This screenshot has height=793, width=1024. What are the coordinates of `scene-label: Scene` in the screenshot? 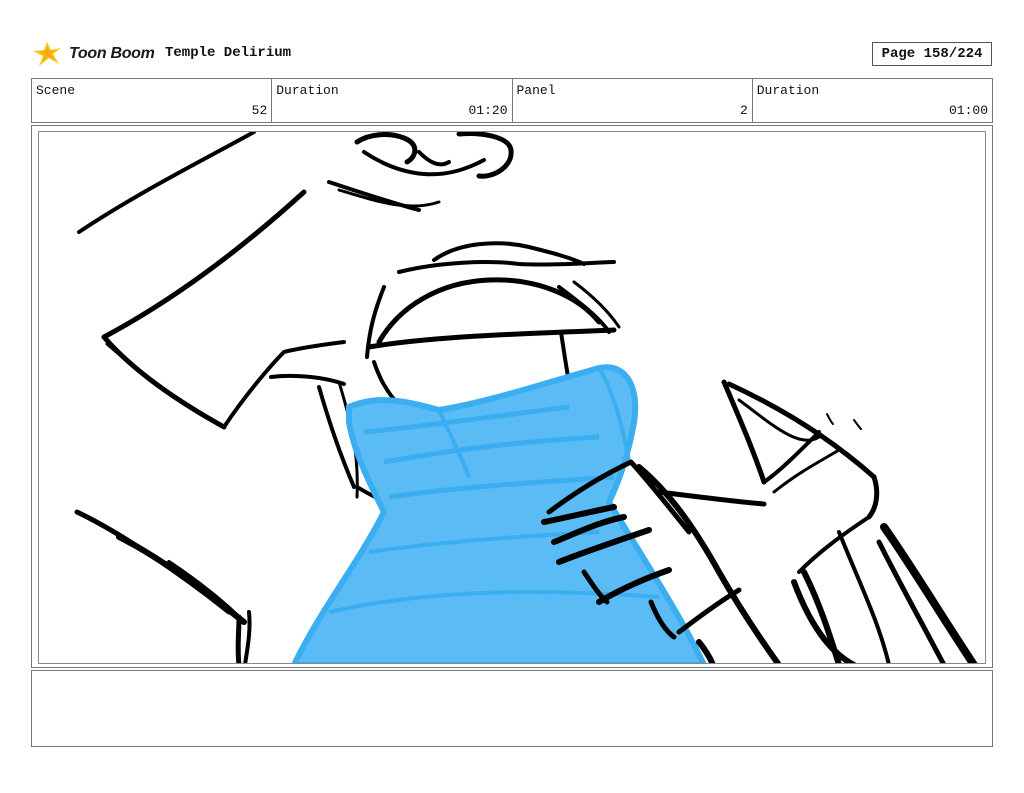 It's located at (56, 90).